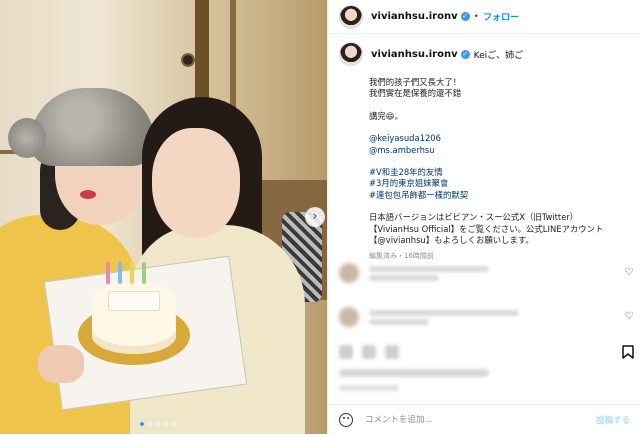 The width and height of the screenshot is (640, 435). I want to click on post-header: vivianhsu.ironv ✓ • フォロー, so click(484, 17).